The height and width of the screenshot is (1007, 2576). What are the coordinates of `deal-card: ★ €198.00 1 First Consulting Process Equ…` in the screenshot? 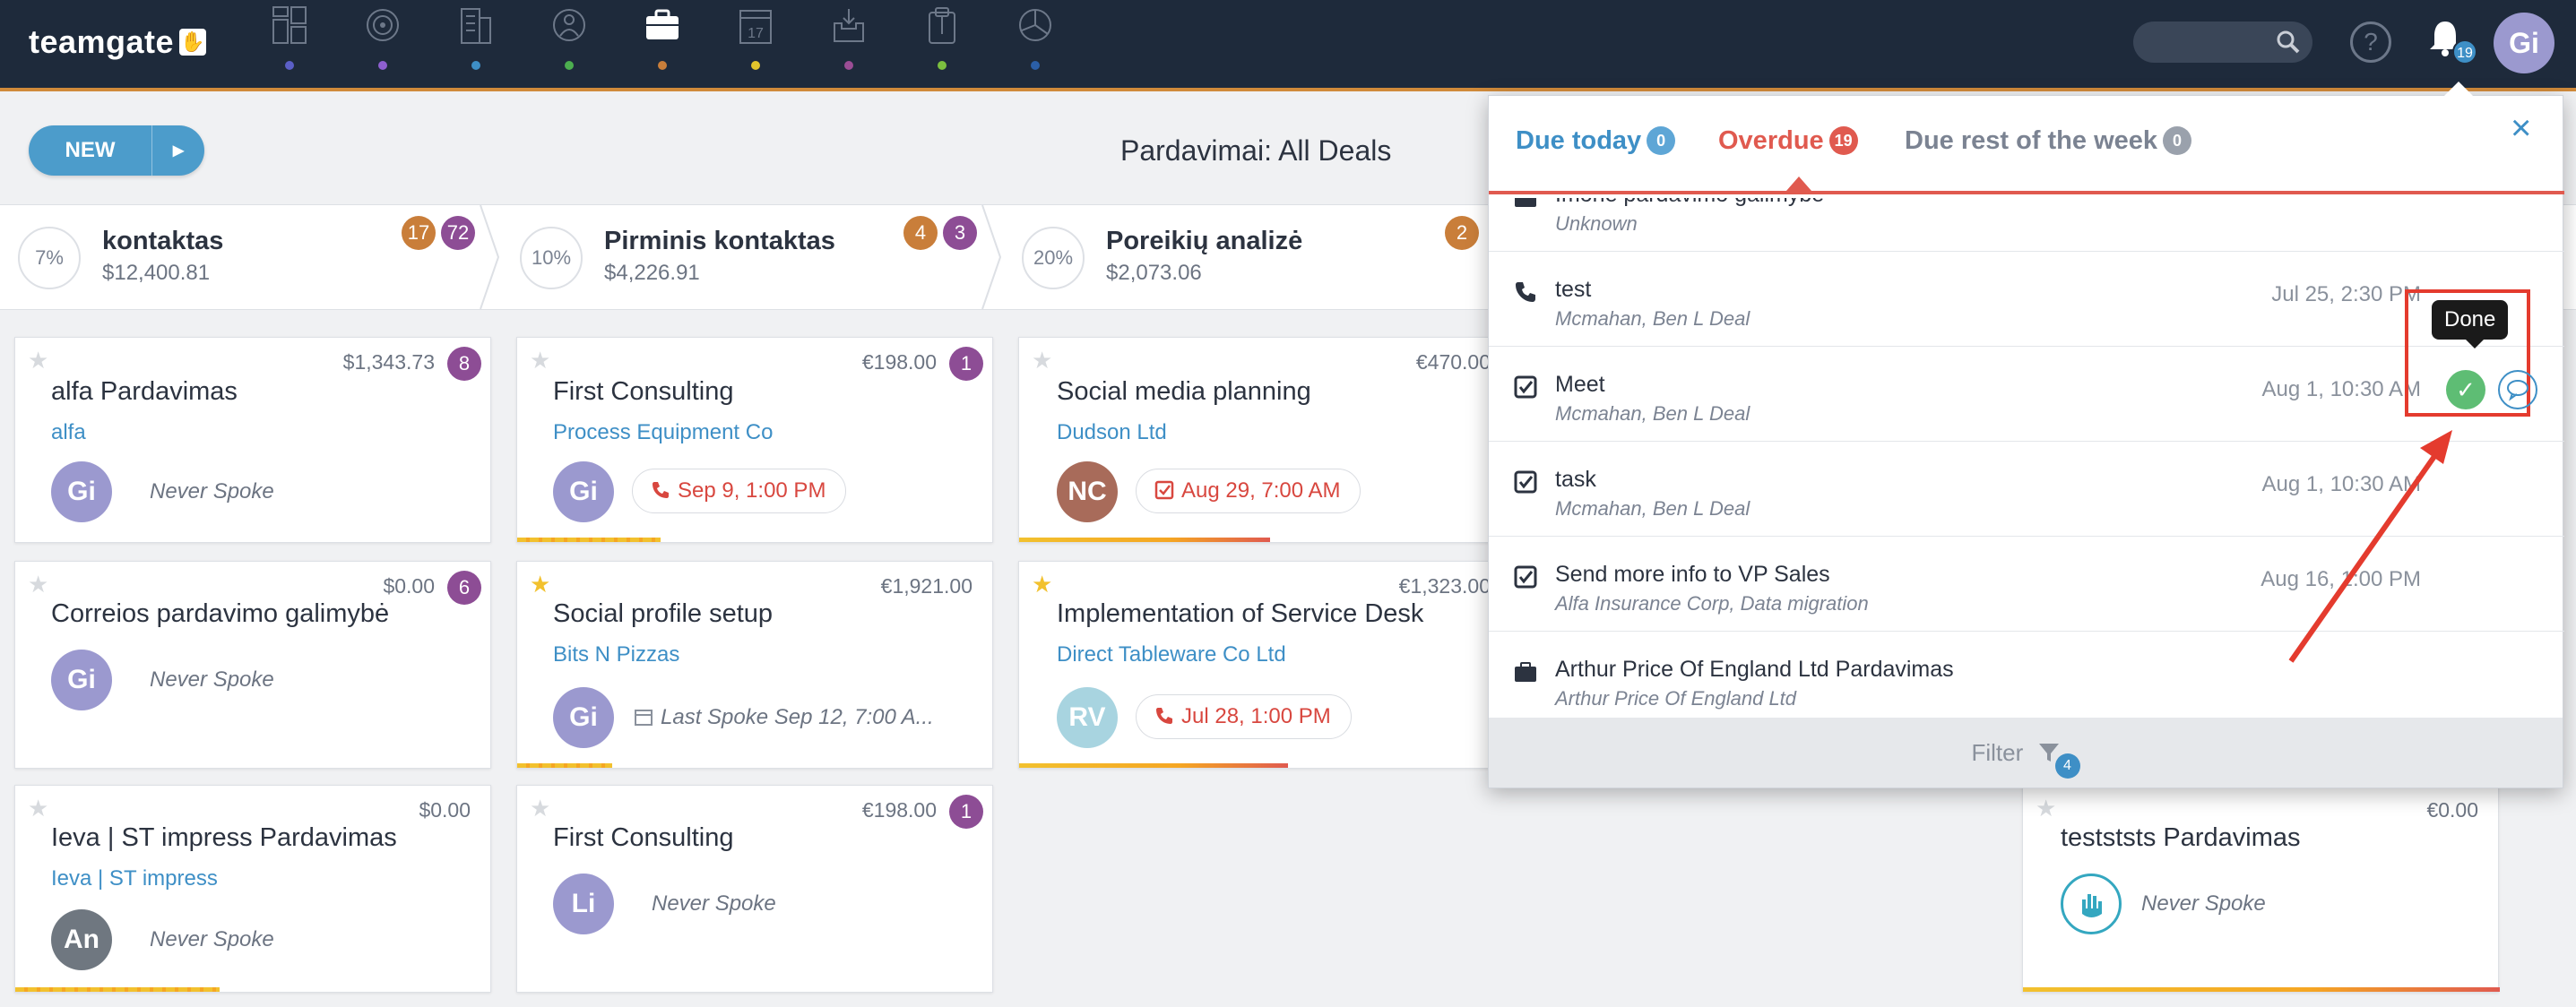 It's located at (754, 440).